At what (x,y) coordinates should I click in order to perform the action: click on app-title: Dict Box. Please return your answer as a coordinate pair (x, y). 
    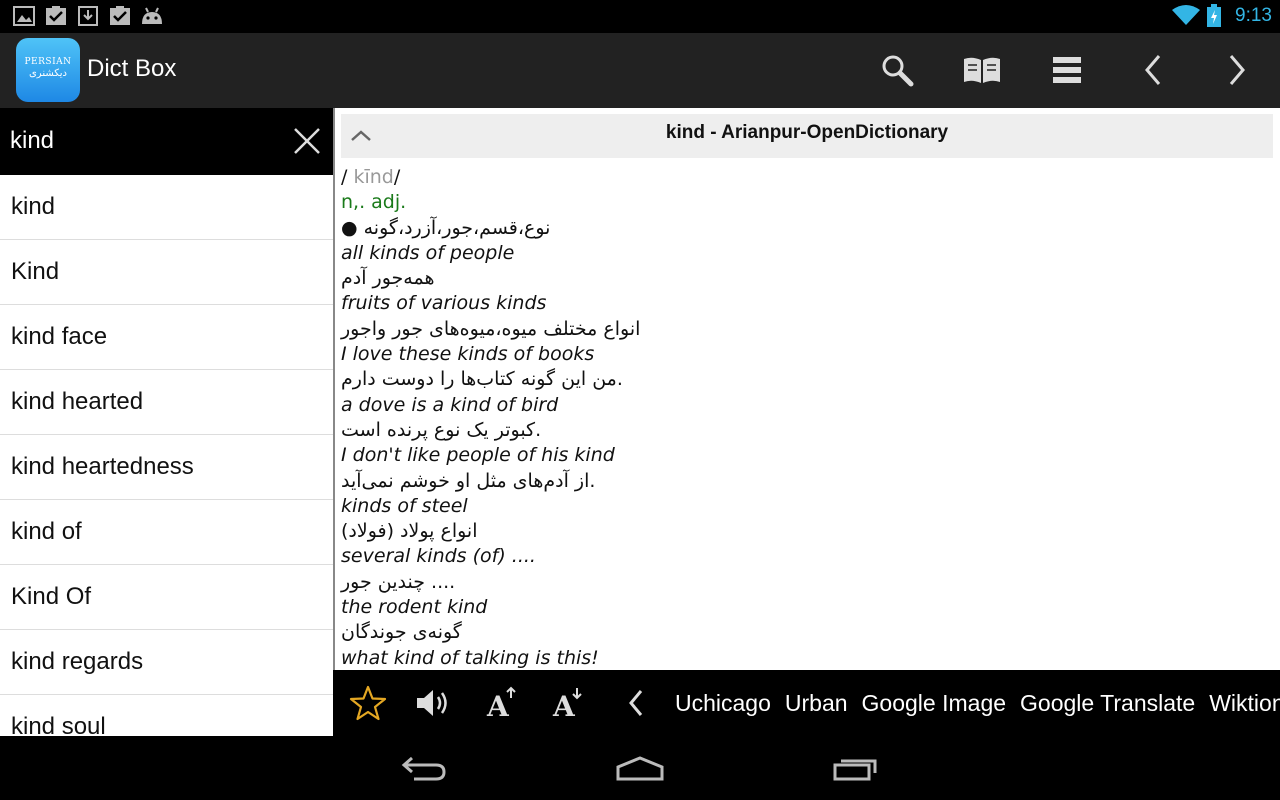
    Looking at the image, I should click on (132, 68).